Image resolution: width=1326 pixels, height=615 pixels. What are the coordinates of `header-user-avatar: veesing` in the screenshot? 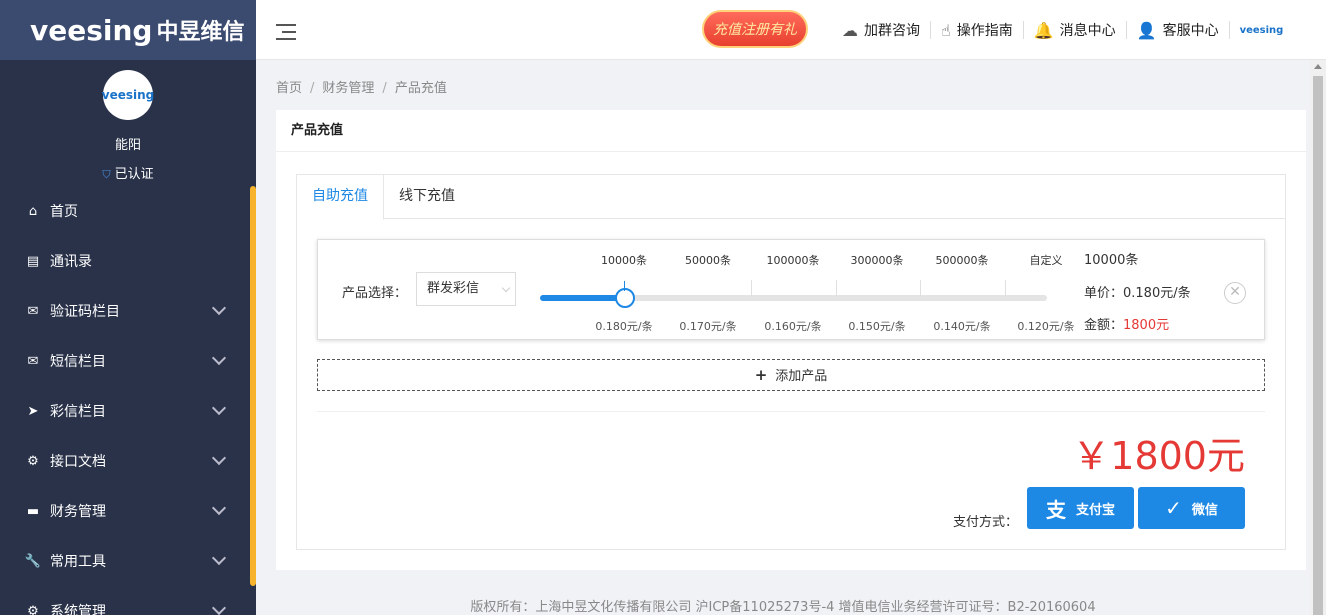 It's located at (1261, 30).